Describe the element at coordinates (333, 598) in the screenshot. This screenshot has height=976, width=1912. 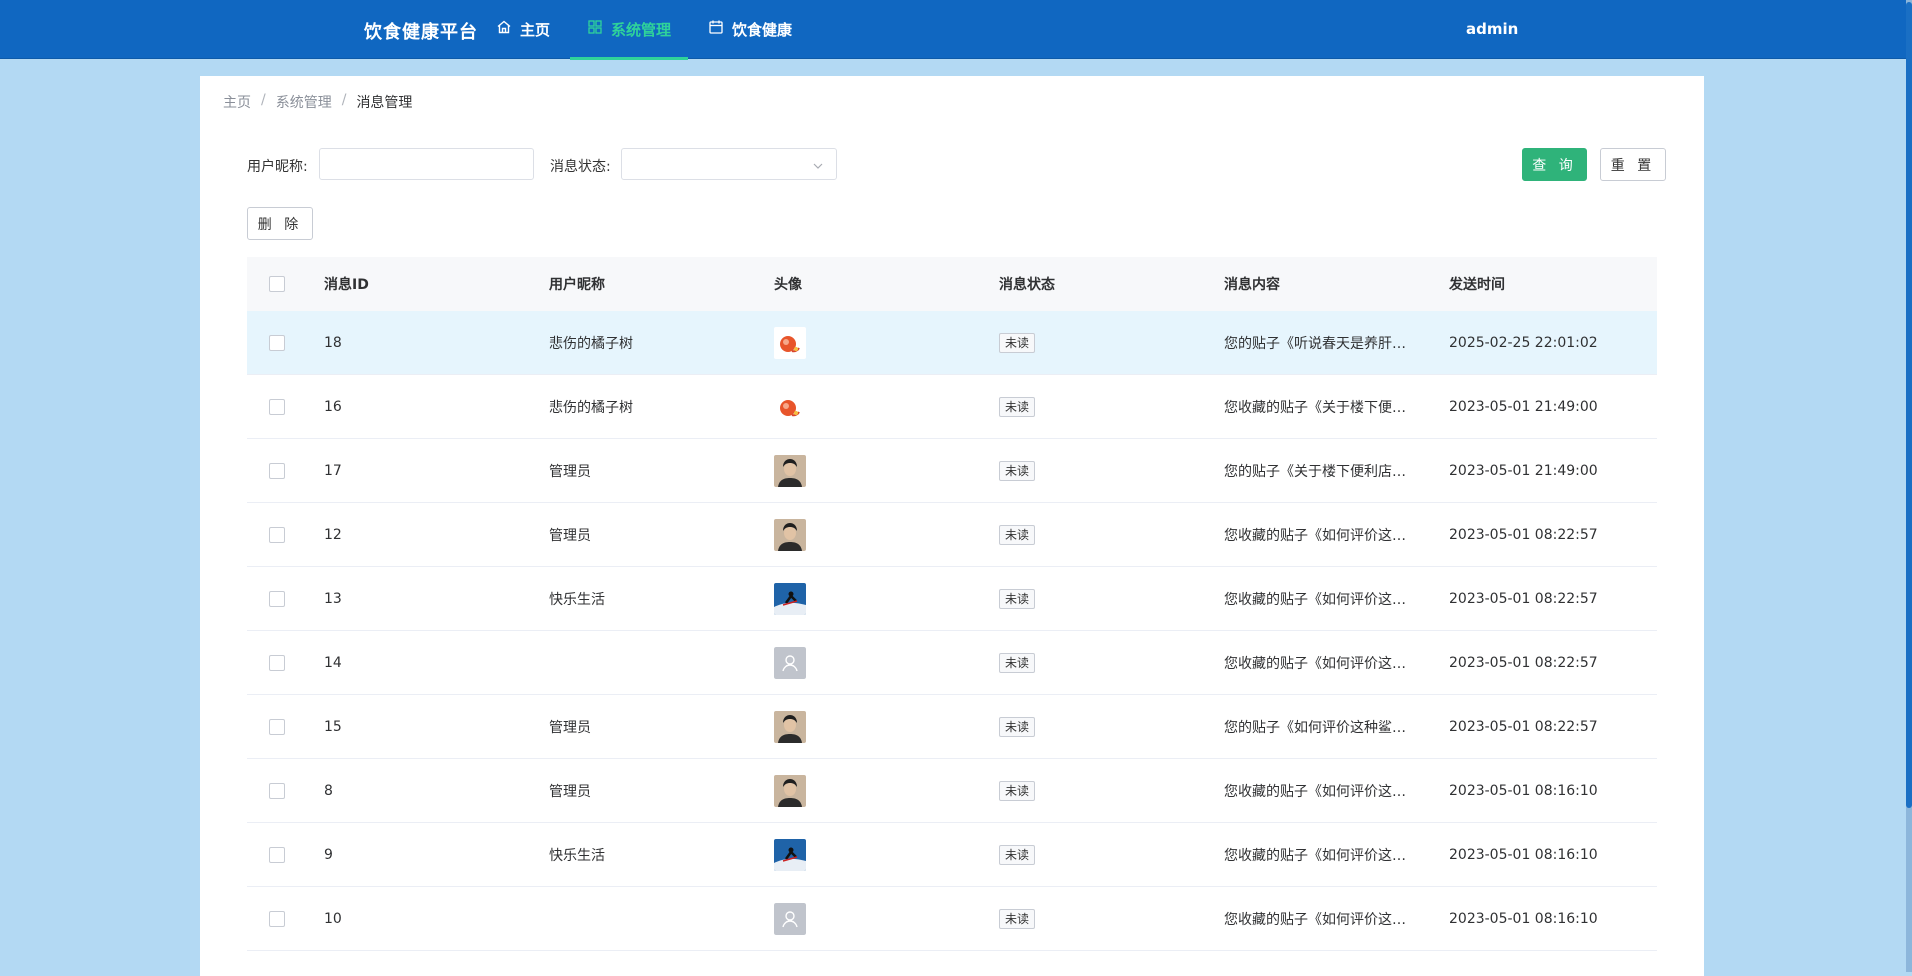
I see `message-id-cell: 13` at that location.